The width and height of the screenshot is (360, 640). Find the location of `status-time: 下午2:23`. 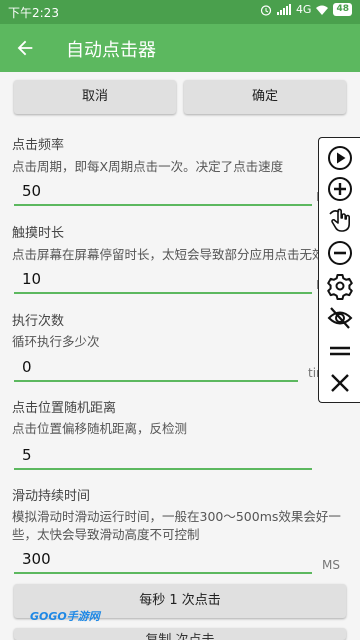

status-time: 下午2:23 is located at coordinates (33, 13).